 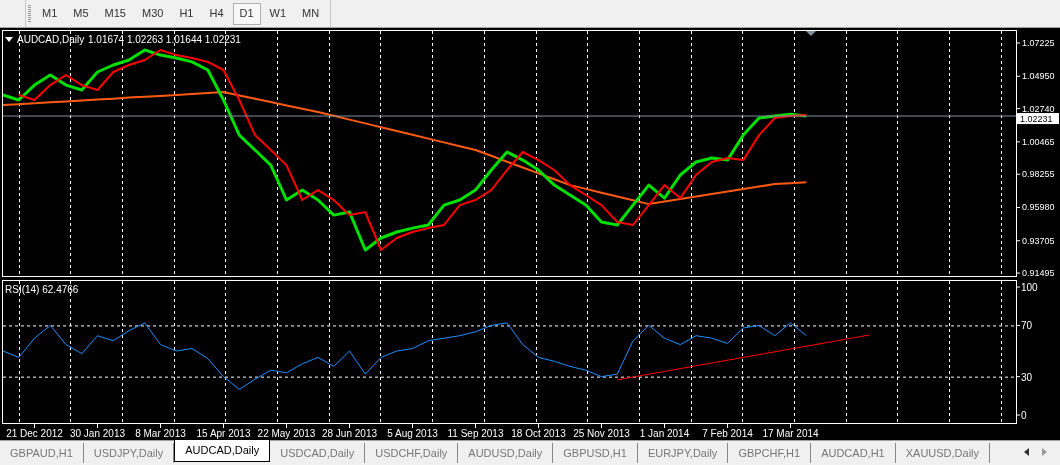 I want to click on axis-label: 1.00465, so click(x=1038, y=141).